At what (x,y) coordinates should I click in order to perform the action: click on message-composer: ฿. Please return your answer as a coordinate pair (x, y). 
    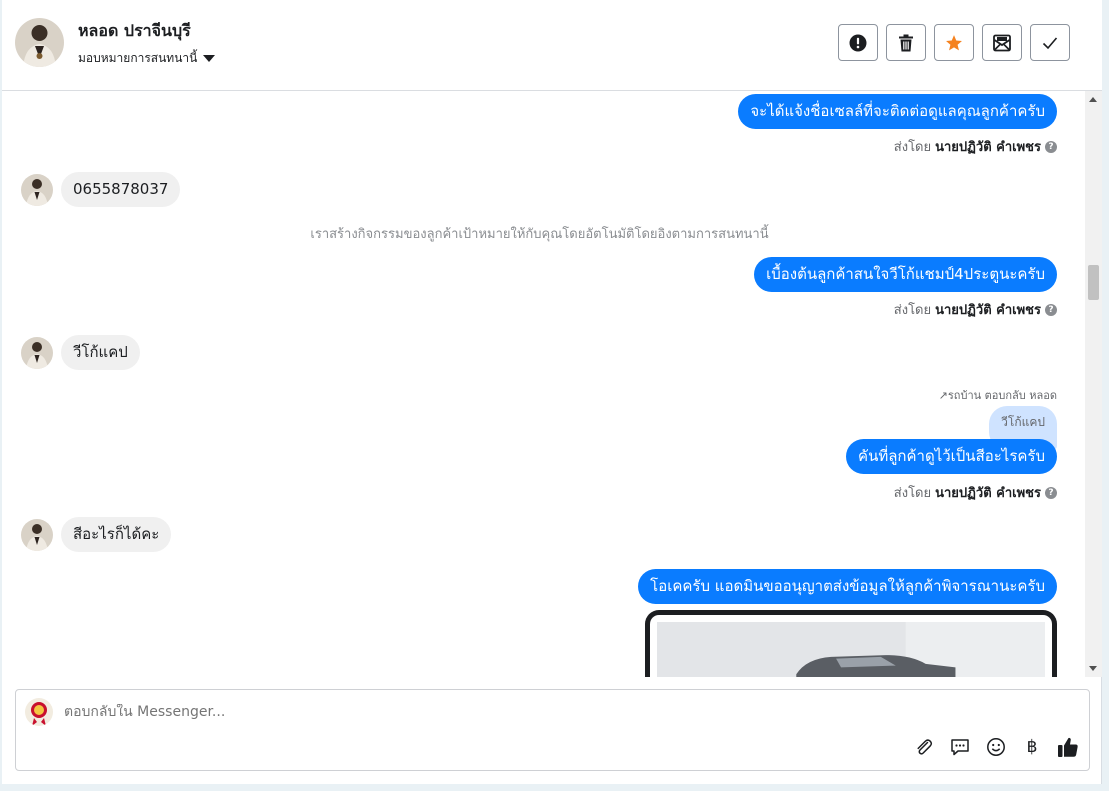
    Looking at the image, I should click on (552, 730).